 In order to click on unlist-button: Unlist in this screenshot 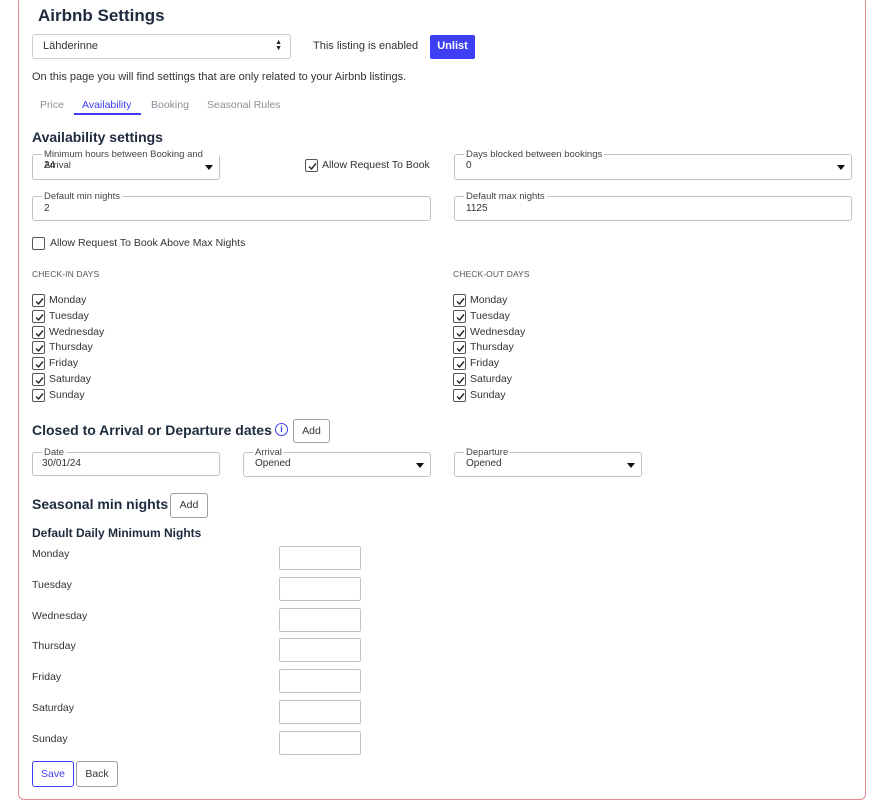, I will do `click(452, 47)`.